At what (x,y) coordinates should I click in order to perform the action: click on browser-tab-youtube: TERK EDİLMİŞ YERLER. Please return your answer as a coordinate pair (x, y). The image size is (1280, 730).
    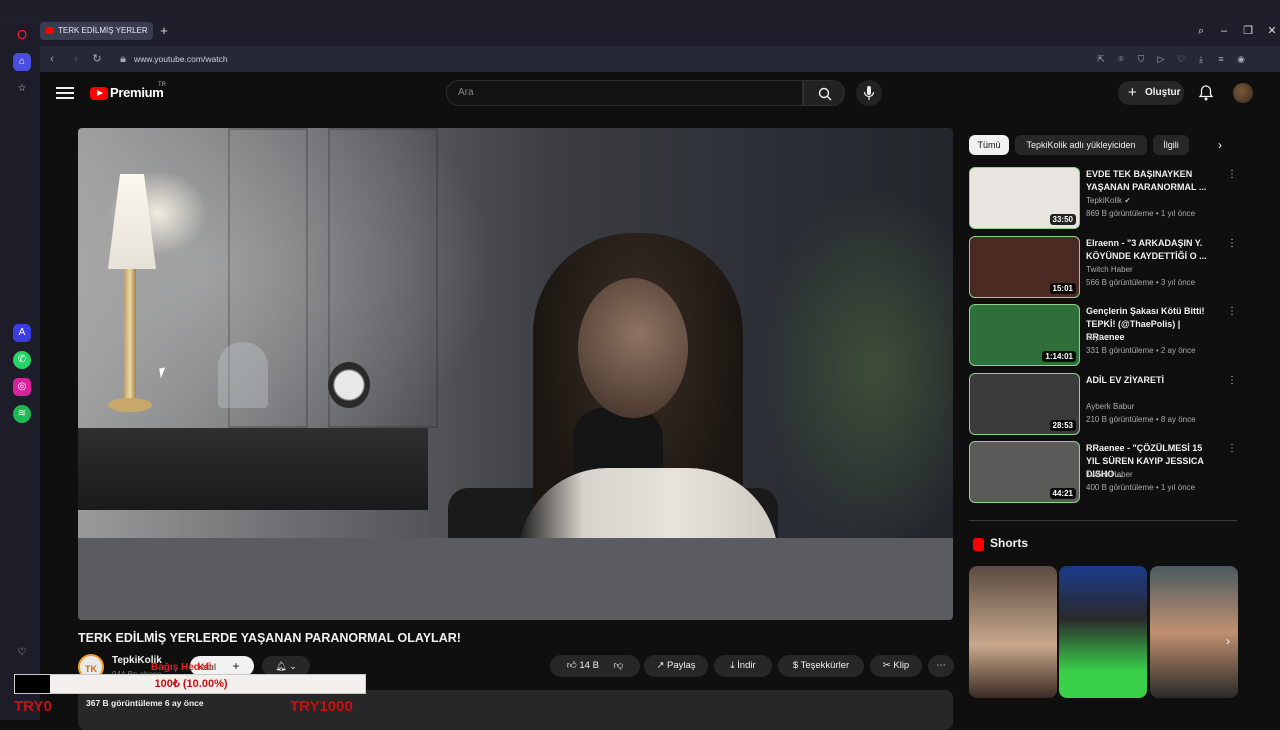
    Looking at the image, I should click on (96, 31).